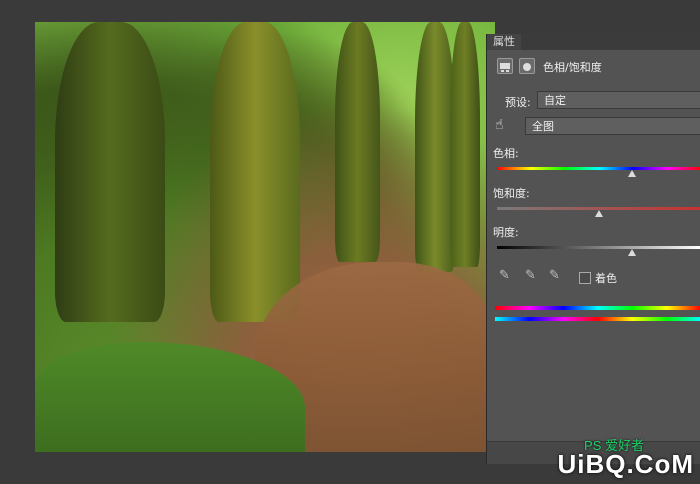 This screenshot has height=484, width=700. Describe the element at coordinates (505, 66) in the screenshot. I see `adjustment-layer-icon` at that location.